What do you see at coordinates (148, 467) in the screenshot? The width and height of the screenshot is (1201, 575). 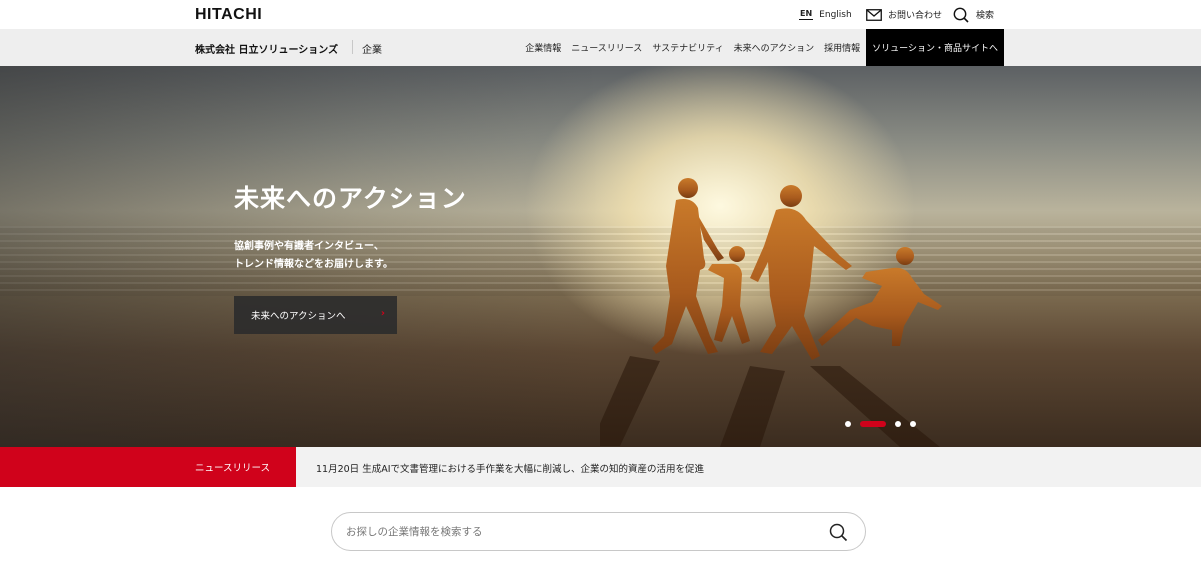 I see `news-release-label: ニュースリリース` at bounding box center [148, 467].